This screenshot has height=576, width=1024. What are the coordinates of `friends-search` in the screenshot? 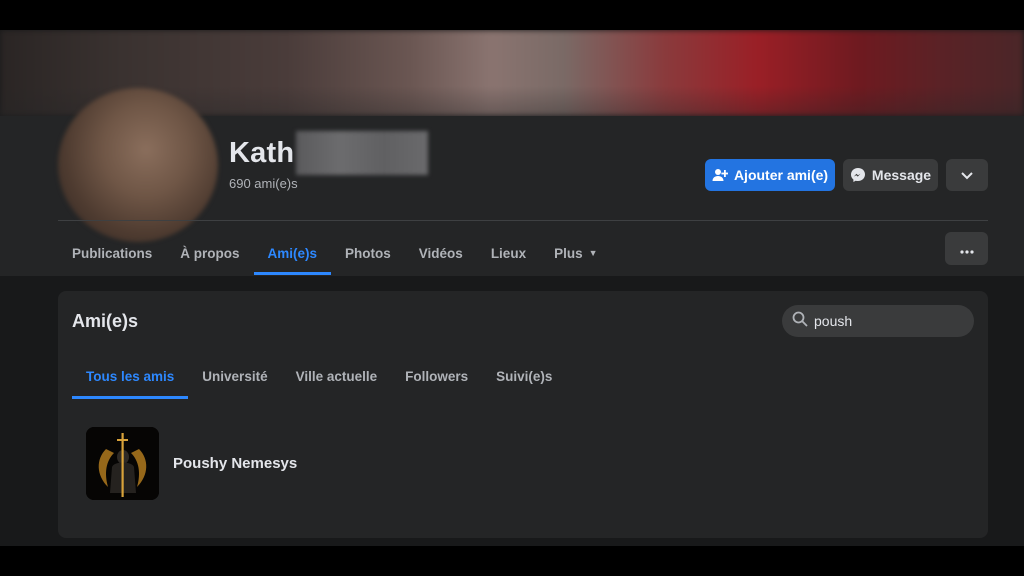 It's located at (878, 321).